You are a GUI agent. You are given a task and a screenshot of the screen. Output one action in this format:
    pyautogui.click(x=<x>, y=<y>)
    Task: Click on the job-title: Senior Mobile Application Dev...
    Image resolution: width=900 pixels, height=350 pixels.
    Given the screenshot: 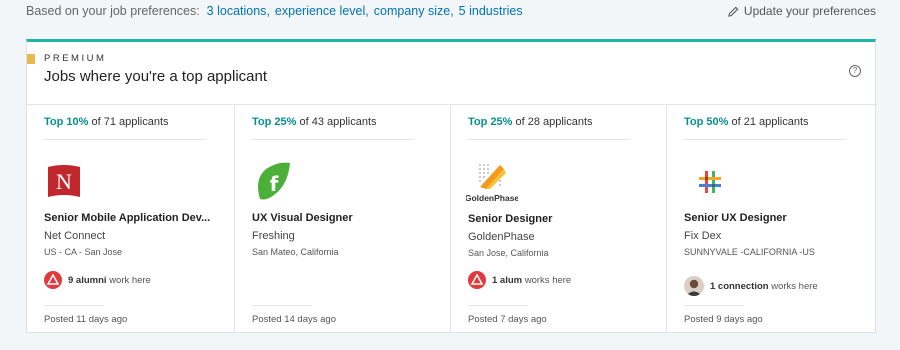 What is the action you would take?
    pyautogui.click(x=127, y=218)
    